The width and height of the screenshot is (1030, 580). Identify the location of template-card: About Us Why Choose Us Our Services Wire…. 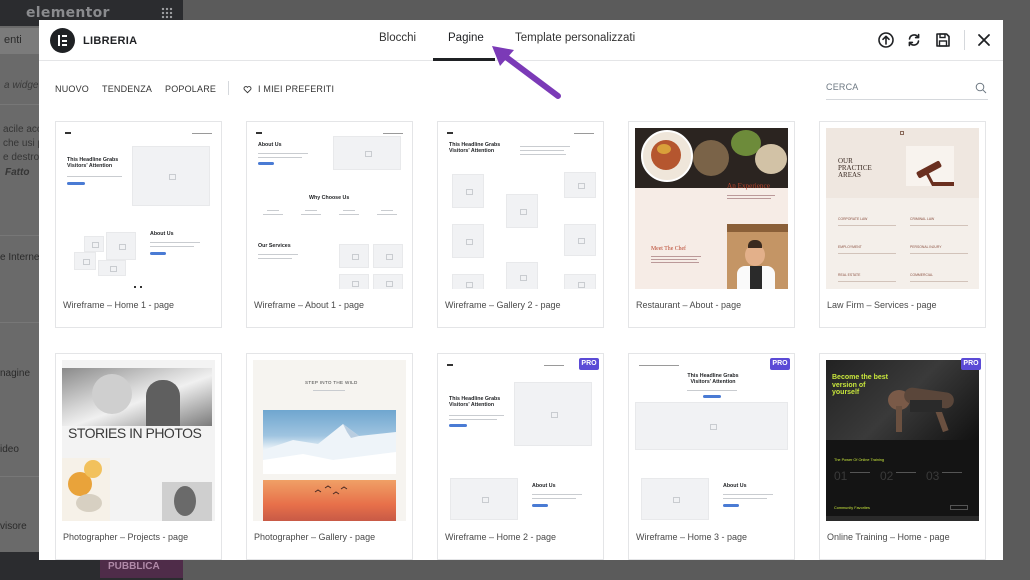
(329, 224).